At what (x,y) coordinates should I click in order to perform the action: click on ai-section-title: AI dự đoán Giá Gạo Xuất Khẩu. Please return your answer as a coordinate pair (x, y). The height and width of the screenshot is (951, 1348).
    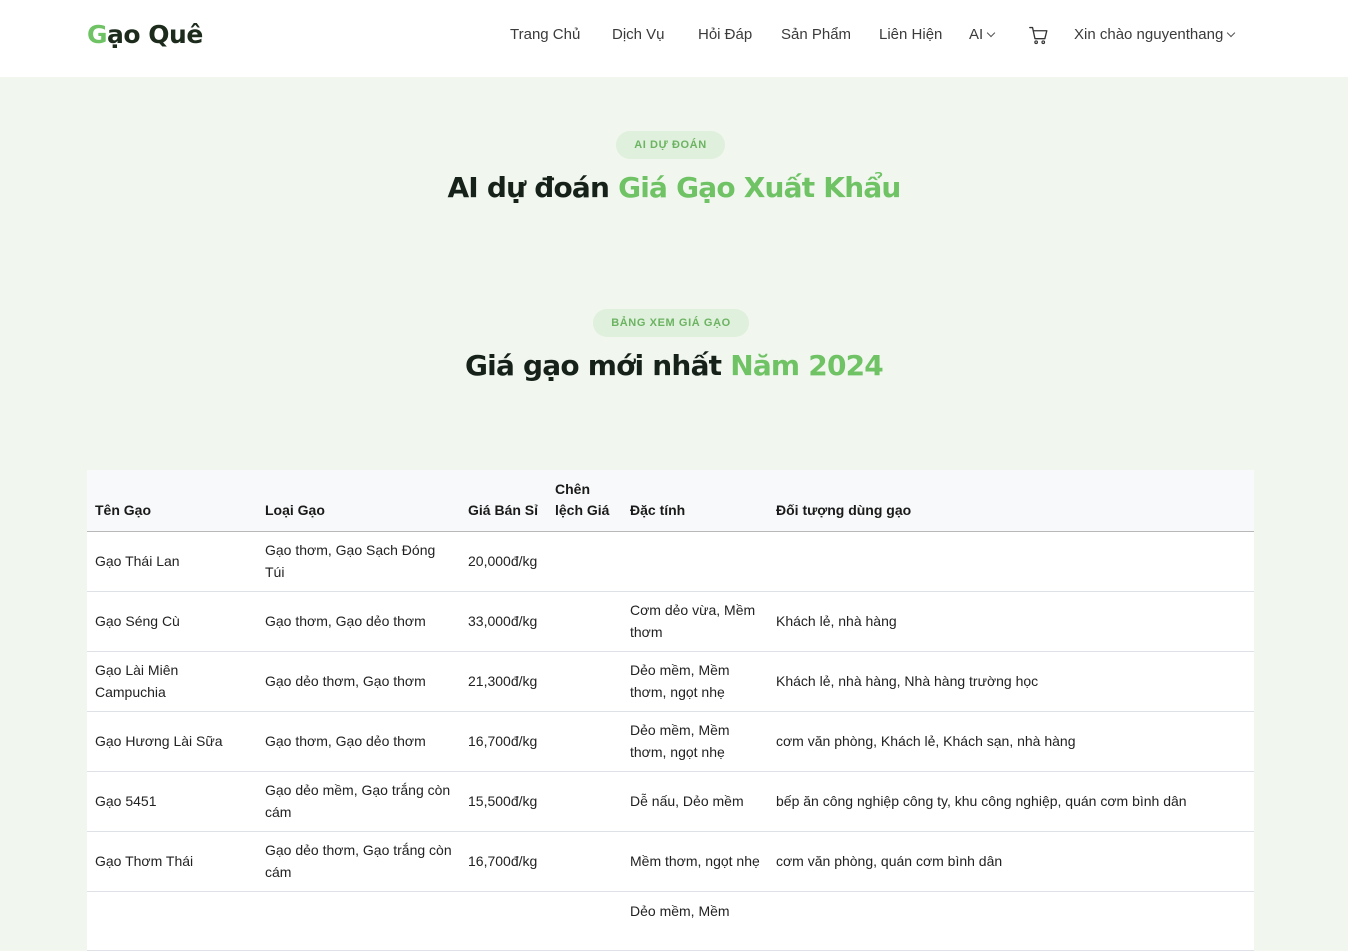
    Looking at the image, I should click on (674, 187).